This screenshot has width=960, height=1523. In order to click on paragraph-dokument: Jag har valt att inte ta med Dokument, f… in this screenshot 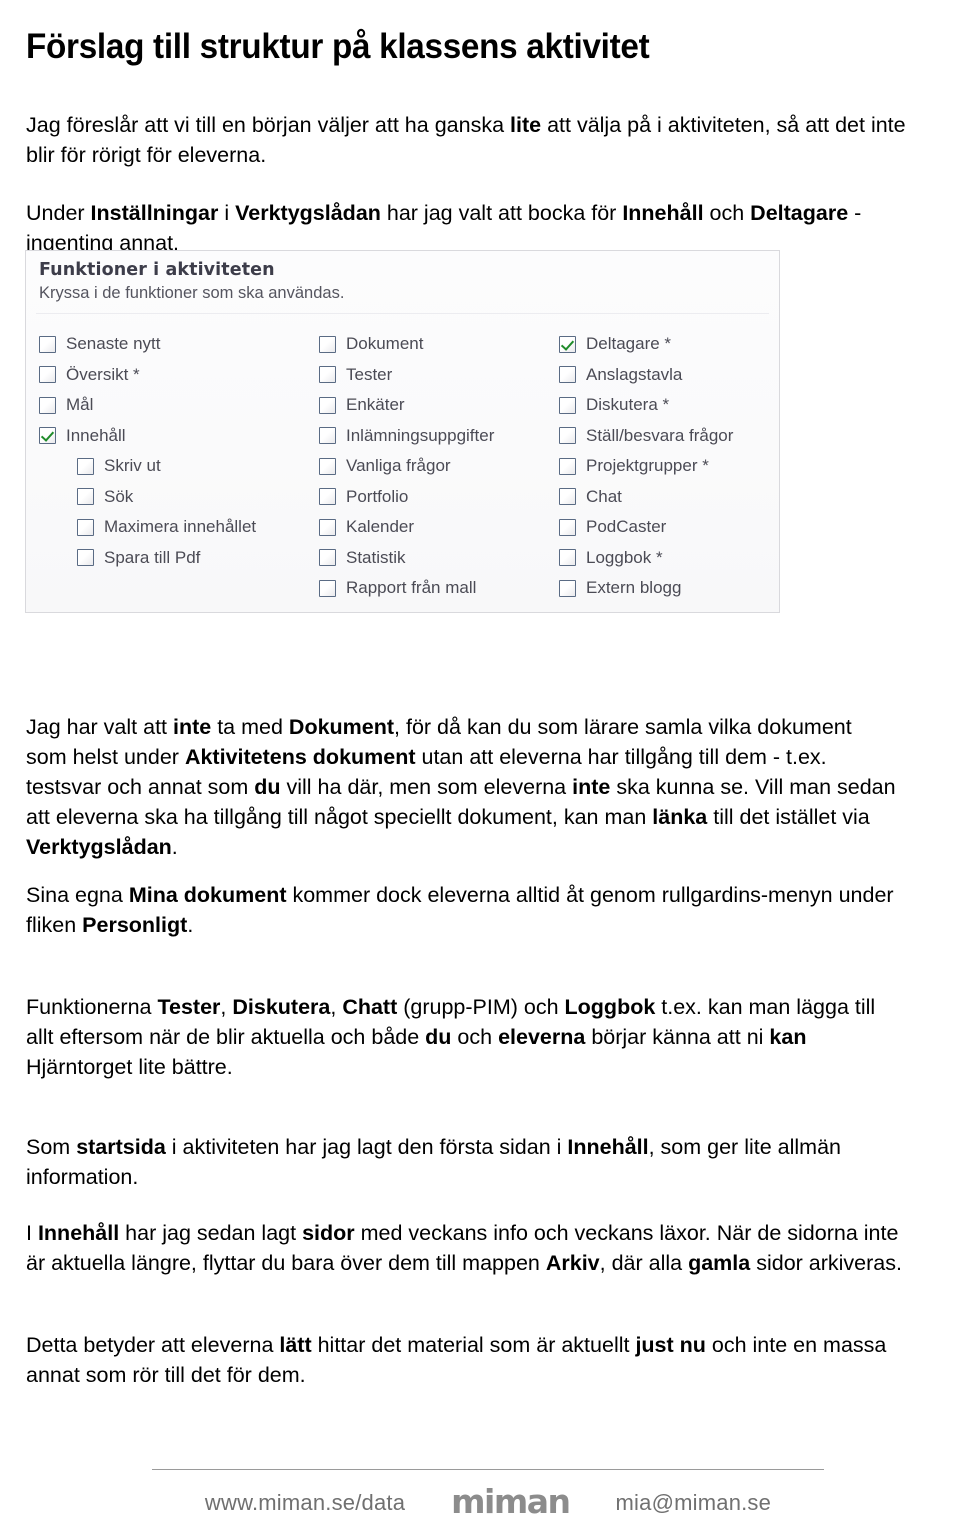, I will do `click(461, 787)`.